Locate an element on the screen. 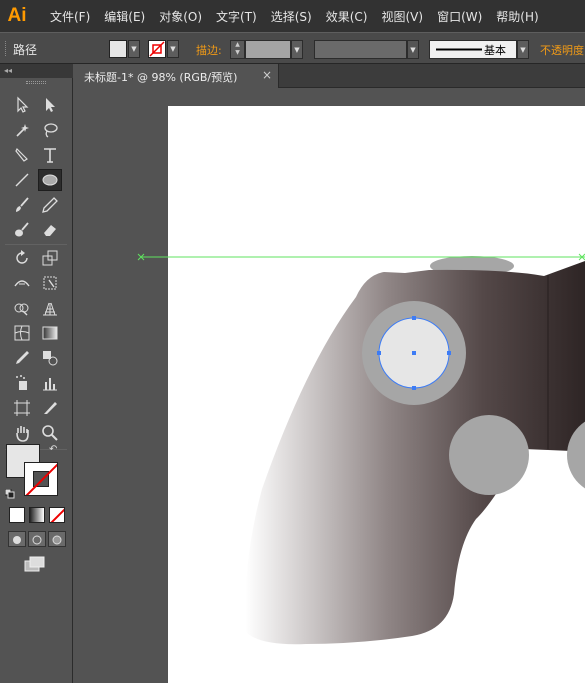 This screenshot has width=585, height=683. magic-wand-icon is located at coordinates (22, 130).